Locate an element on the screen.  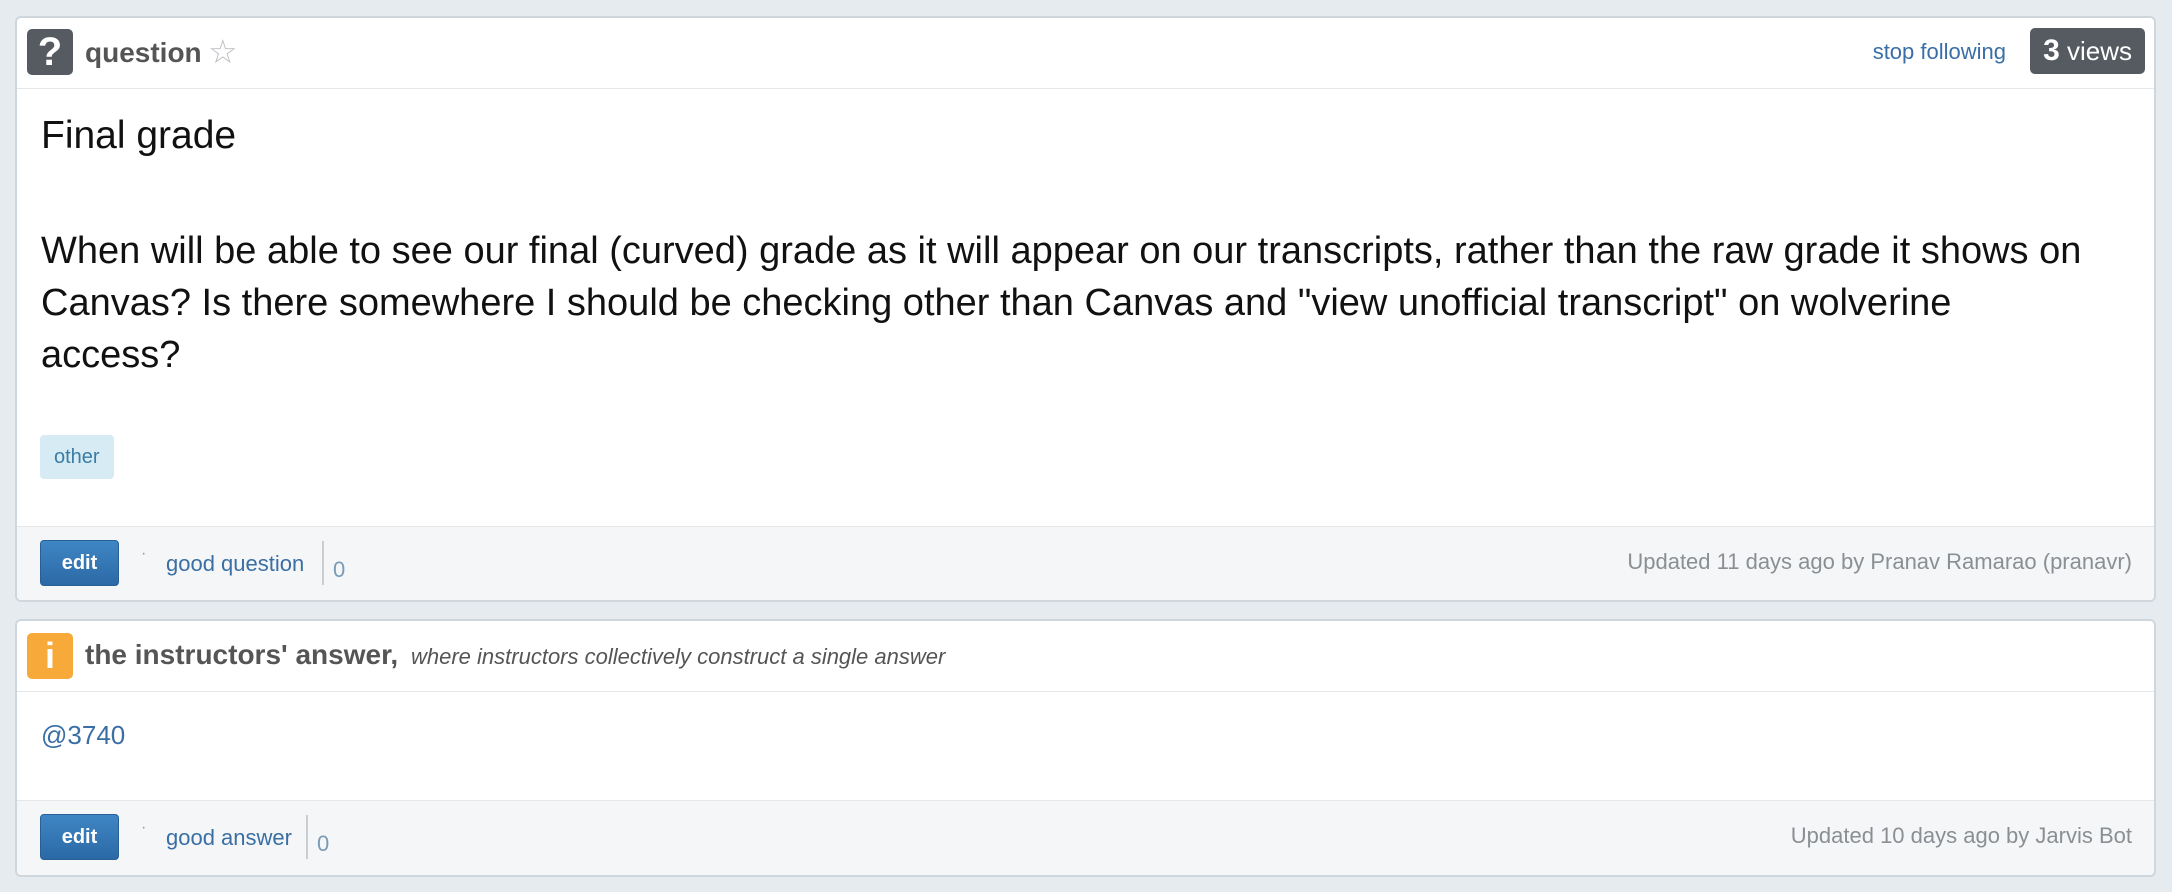
good-question-count: 0 is located at coordinates (333, 563).